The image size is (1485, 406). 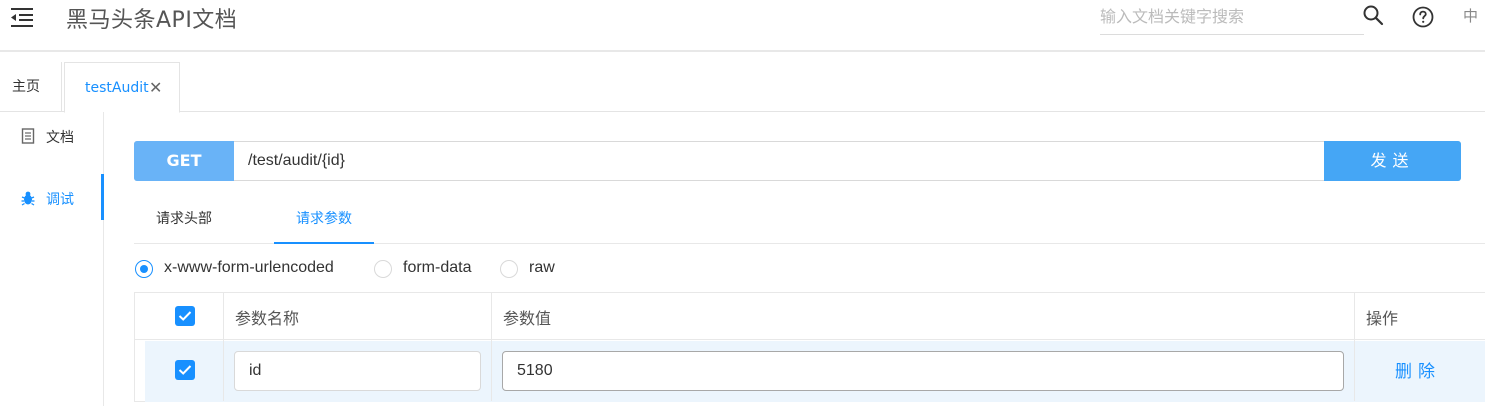 What do you see at coordinates (184, 161) in the screenshot?
I see `method-select: GET` at bounding box center [184, 161].